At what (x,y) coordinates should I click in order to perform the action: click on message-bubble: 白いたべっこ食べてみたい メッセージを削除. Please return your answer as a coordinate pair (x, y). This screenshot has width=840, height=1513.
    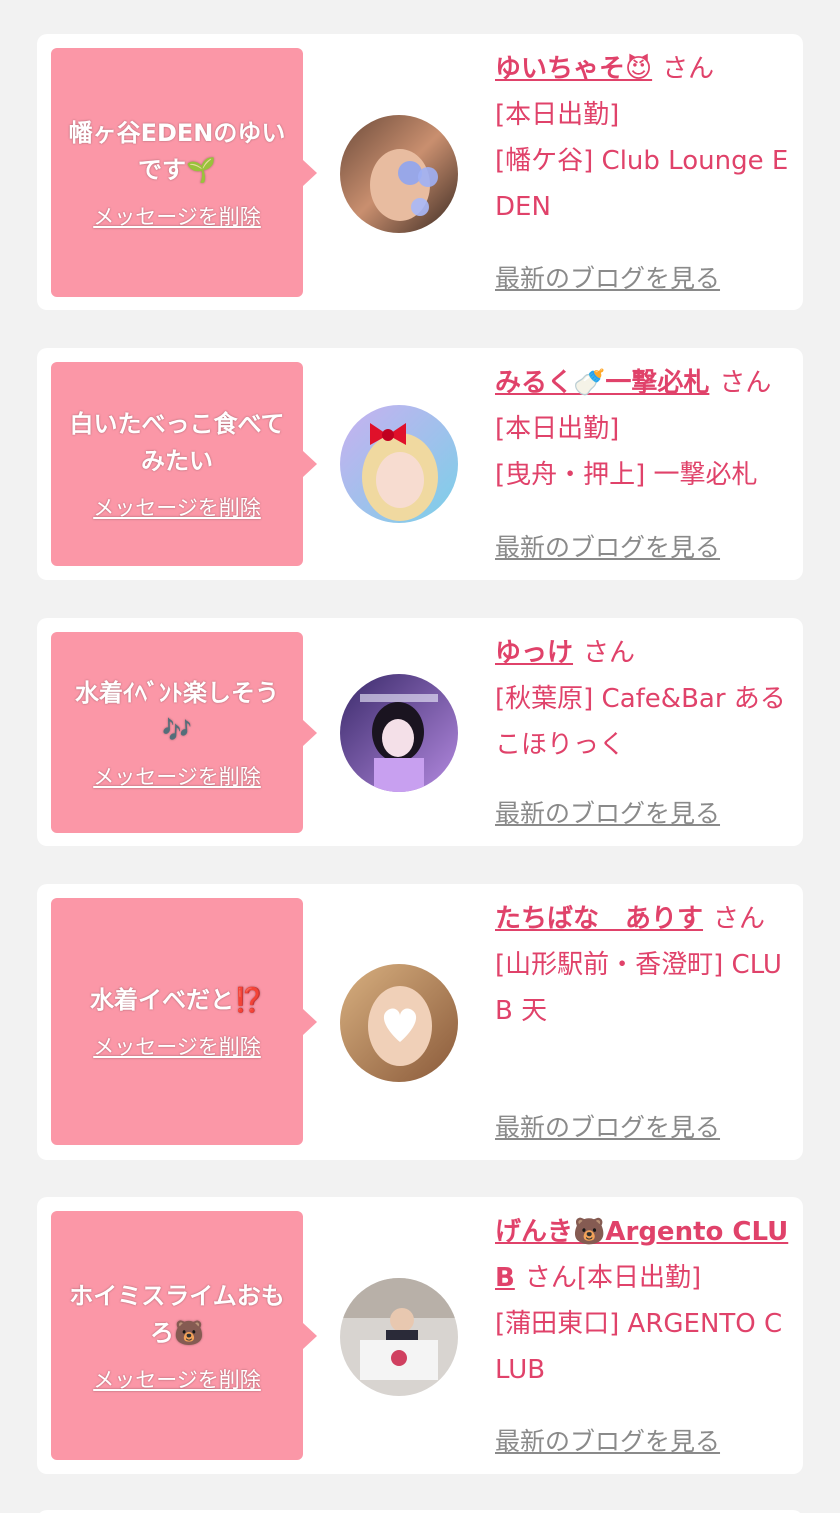
    Looking at the image, I should click on (184, 464).